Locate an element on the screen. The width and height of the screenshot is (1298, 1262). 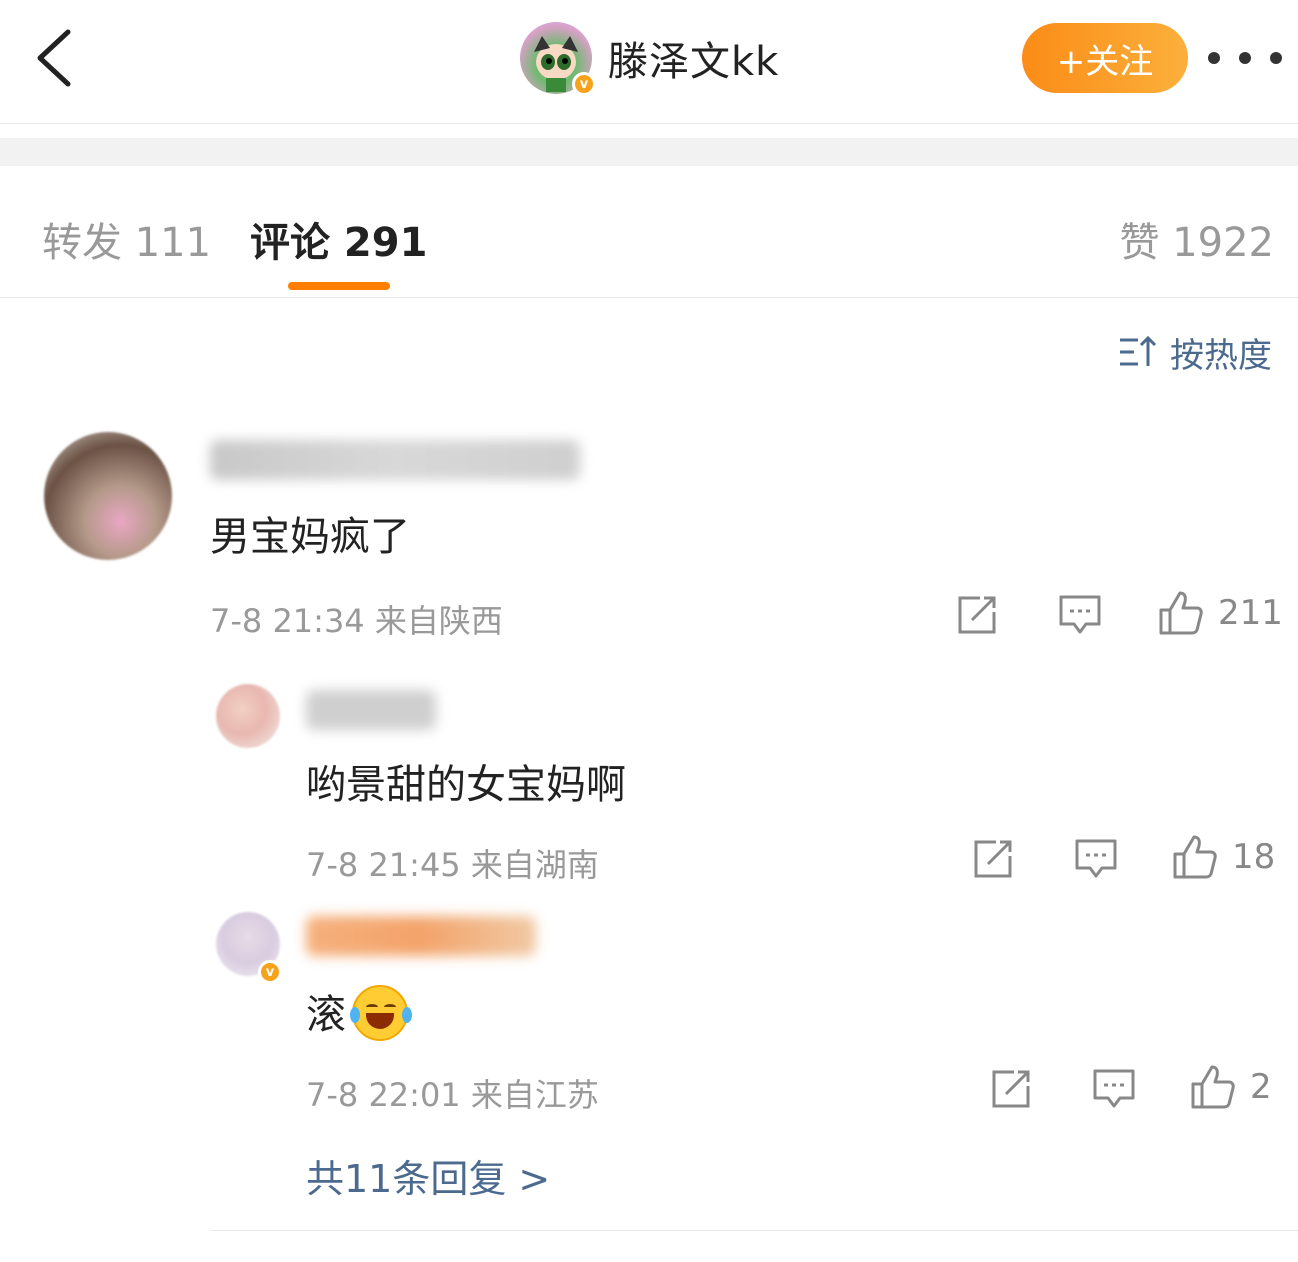
tab-like: 赞 1922 is located at coordinates (1196, 239).